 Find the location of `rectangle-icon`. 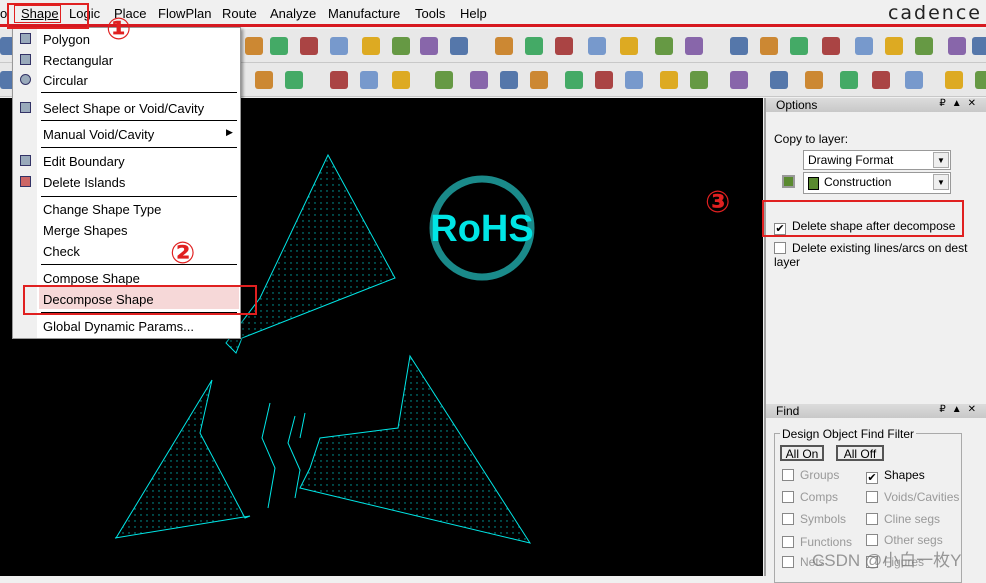

rectangle-icon is located at coordinates (25, 59).